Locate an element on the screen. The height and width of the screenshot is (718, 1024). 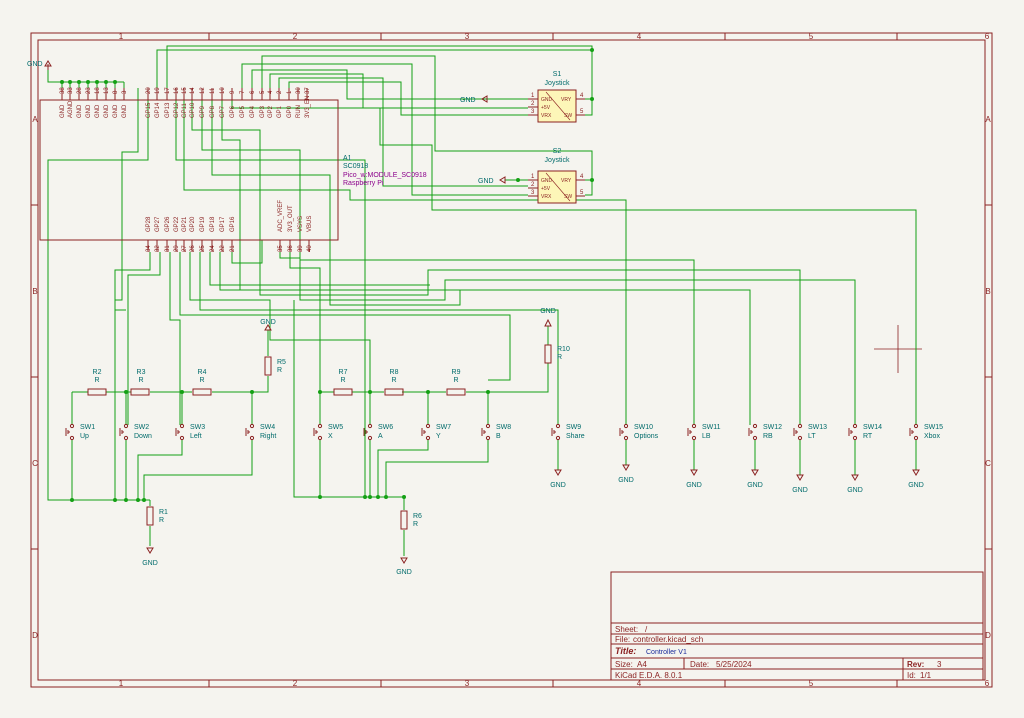
bottom-pin-10-number: 35 is located at coordinates (281, 248).